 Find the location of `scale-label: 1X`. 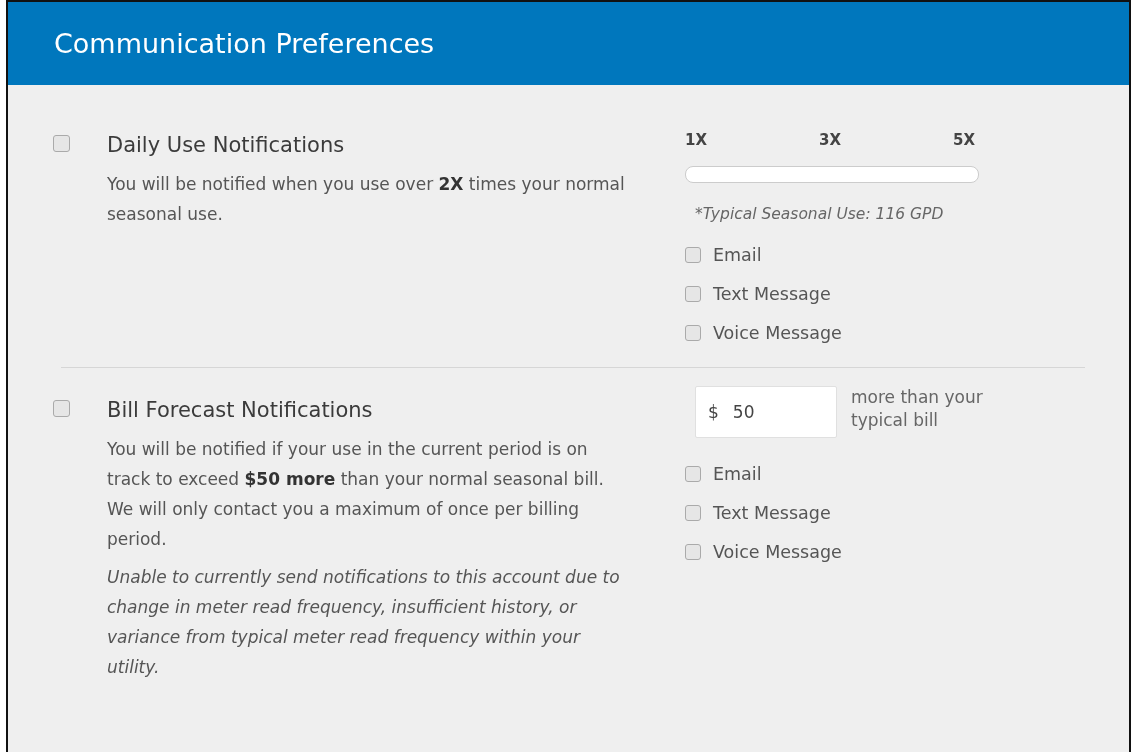

scale-label: 1X is located at coordinates (696, 140).